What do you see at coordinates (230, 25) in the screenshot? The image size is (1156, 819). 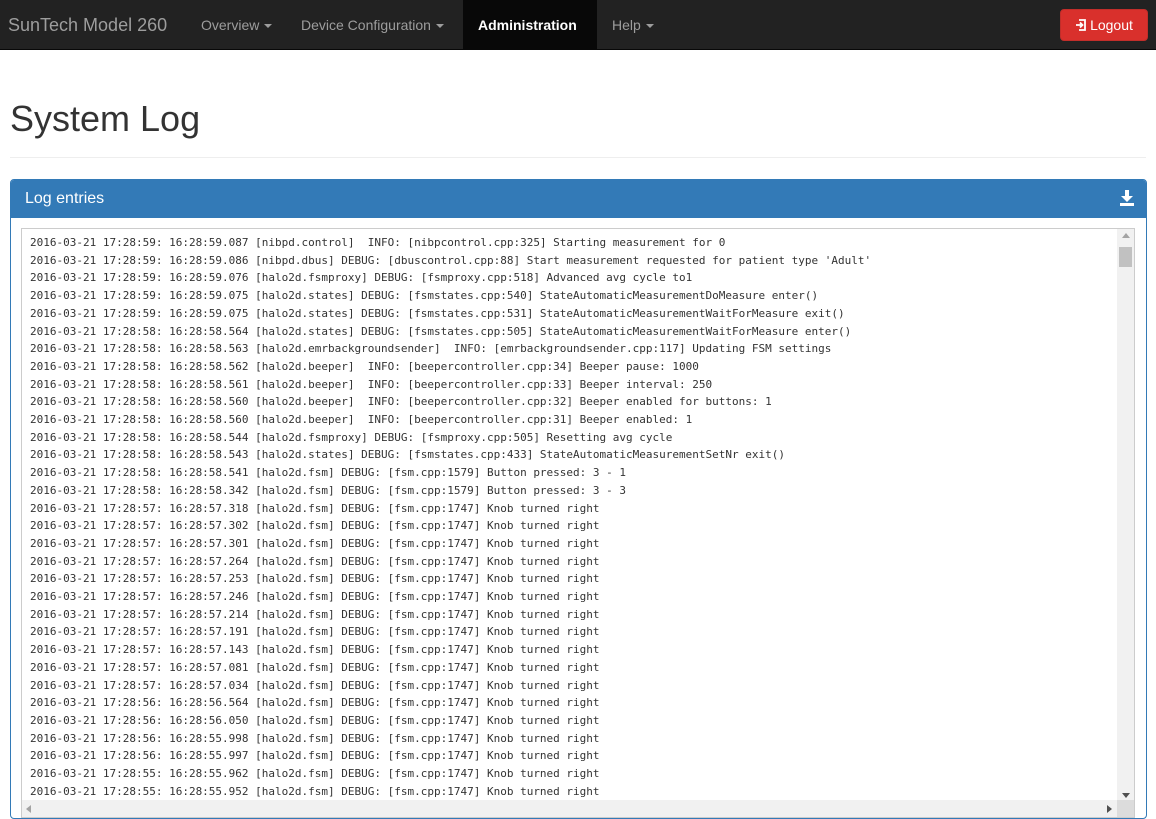 I see `nav-overview-label: Overview` at bounding box center [230, 25].